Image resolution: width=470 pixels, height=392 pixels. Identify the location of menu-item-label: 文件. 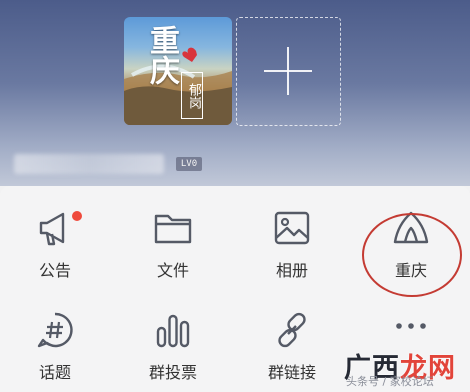
(172, 270).